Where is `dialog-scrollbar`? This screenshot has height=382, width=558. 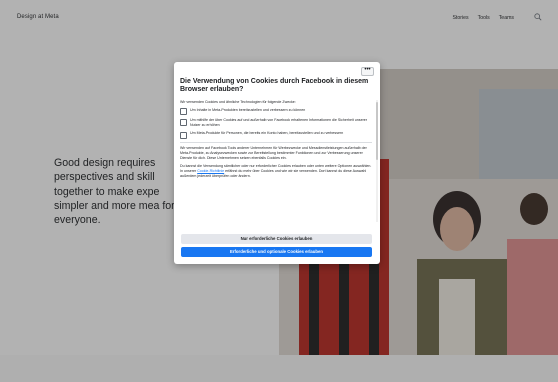
dialog-scrollbar is located at coordinates (377, 161).